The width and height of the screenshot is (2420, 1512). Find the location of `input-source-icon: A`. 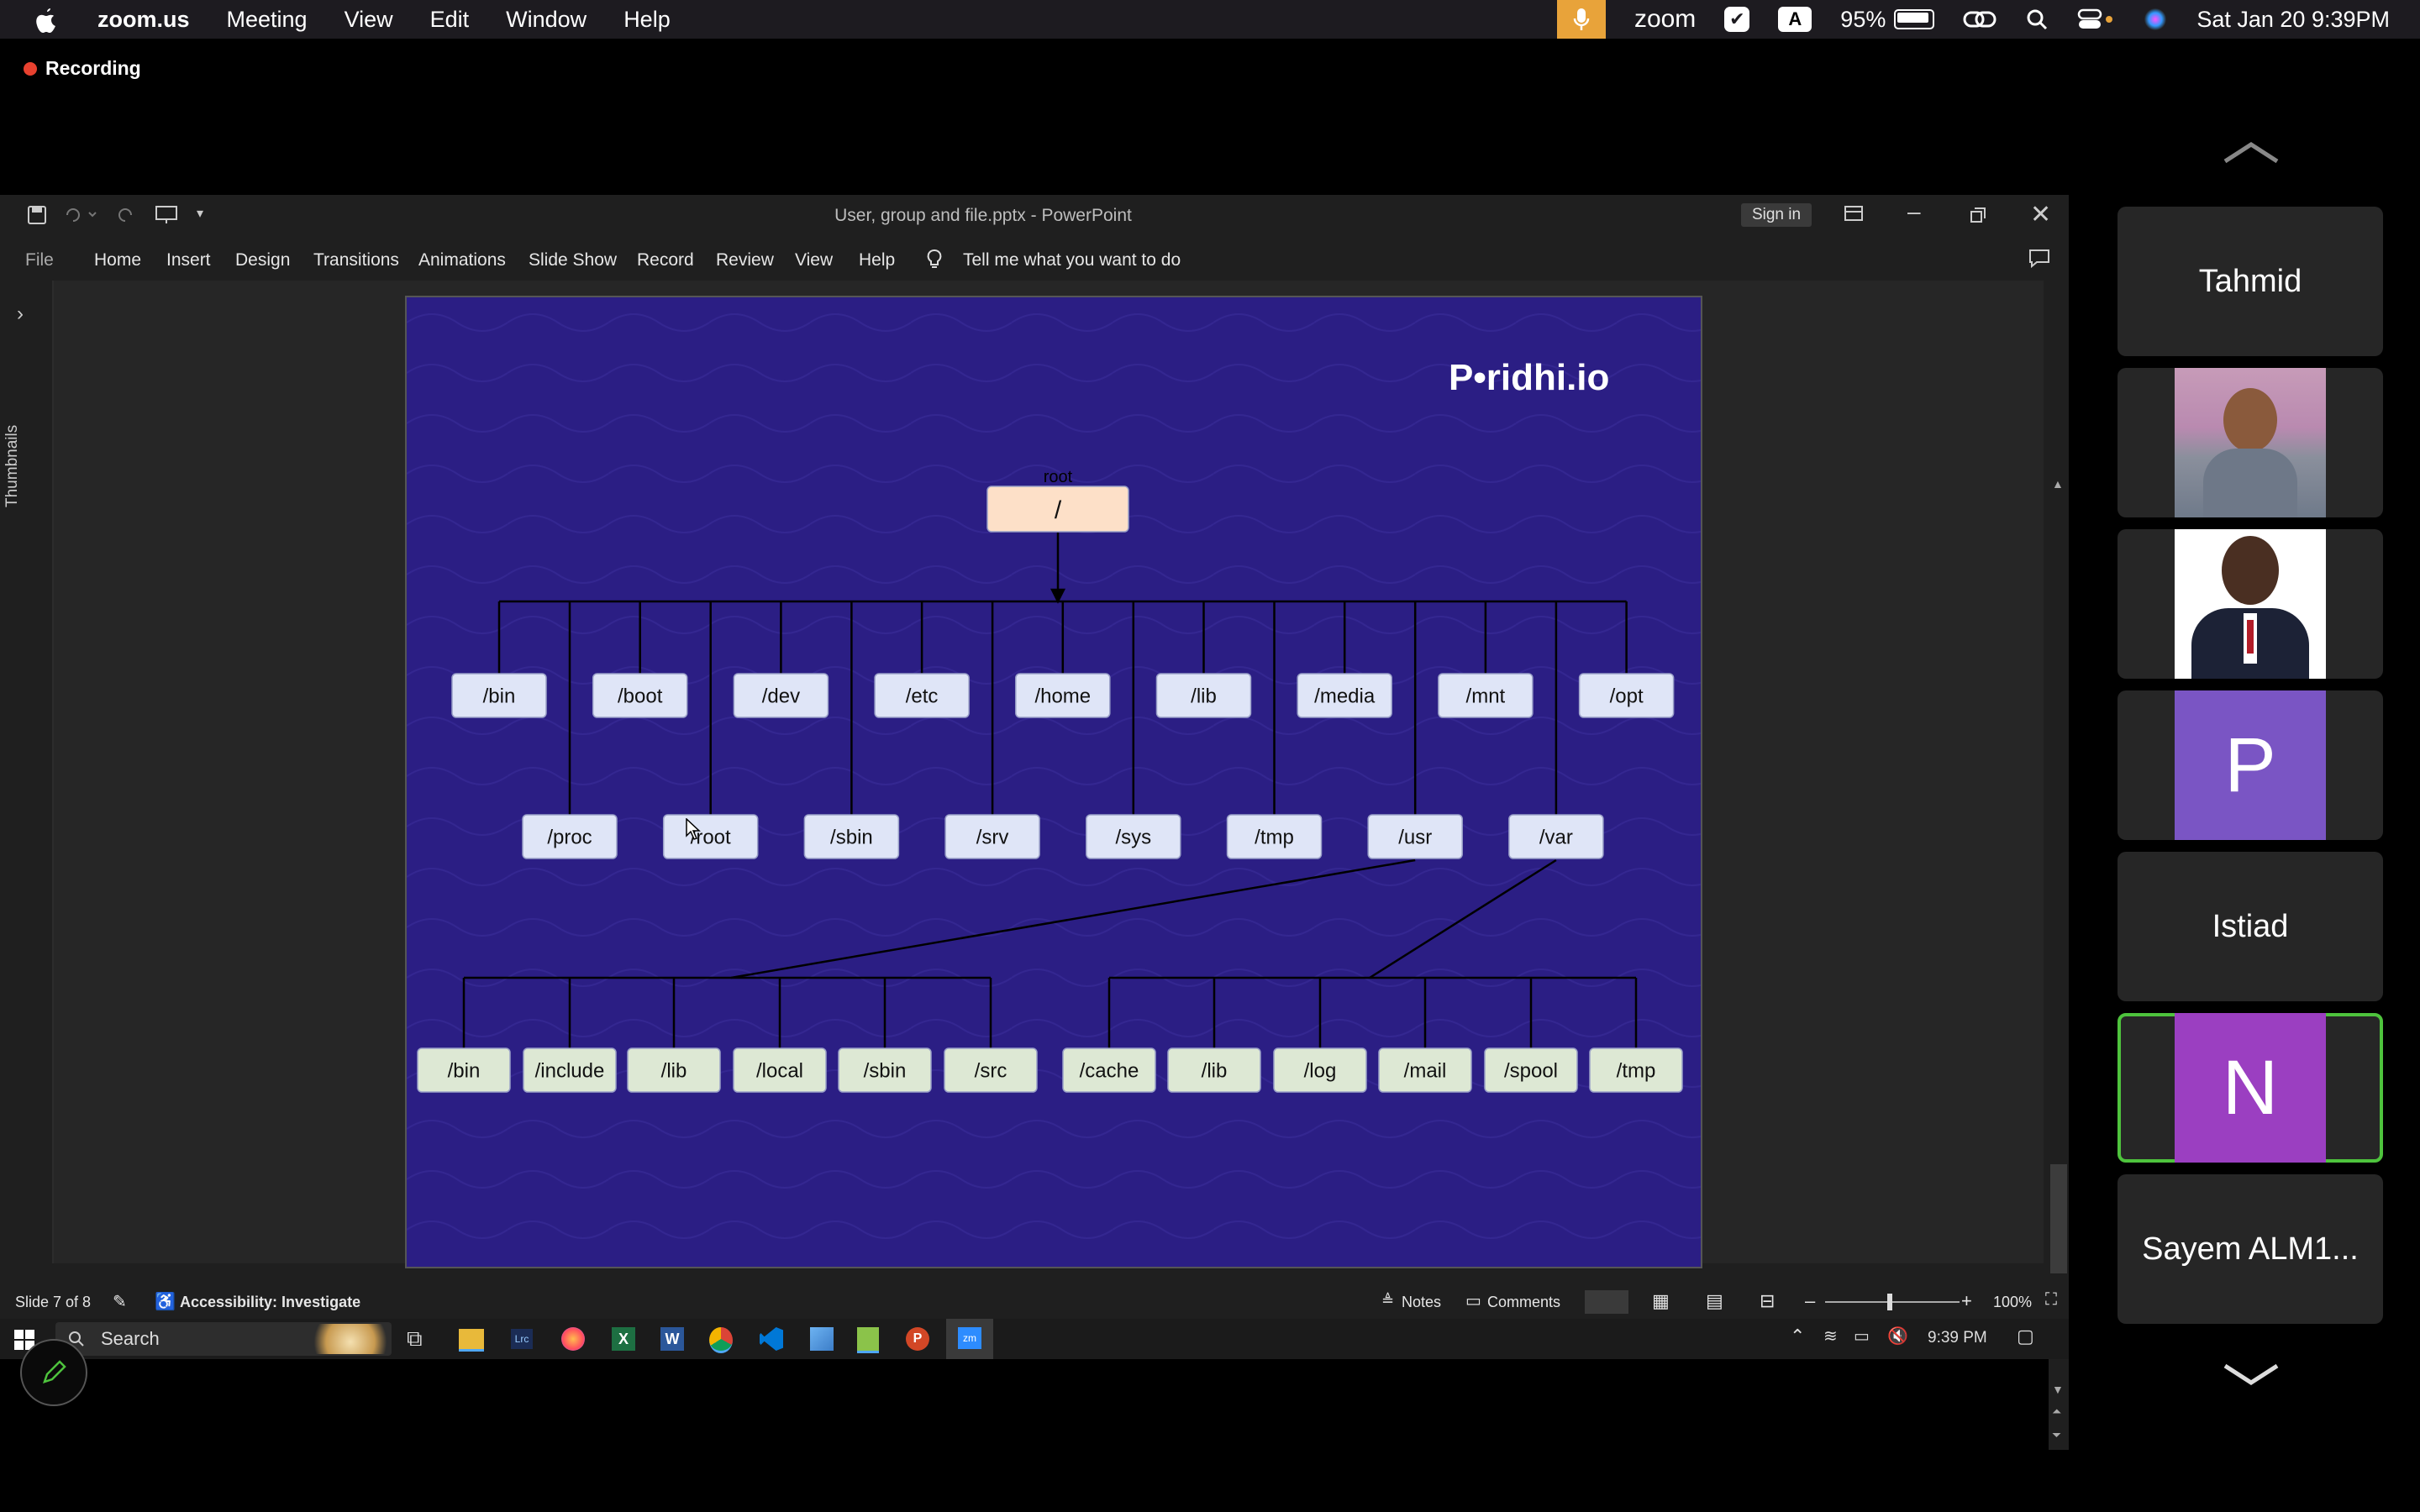

input-source-icon: A is located at coordinates (1795, 19).